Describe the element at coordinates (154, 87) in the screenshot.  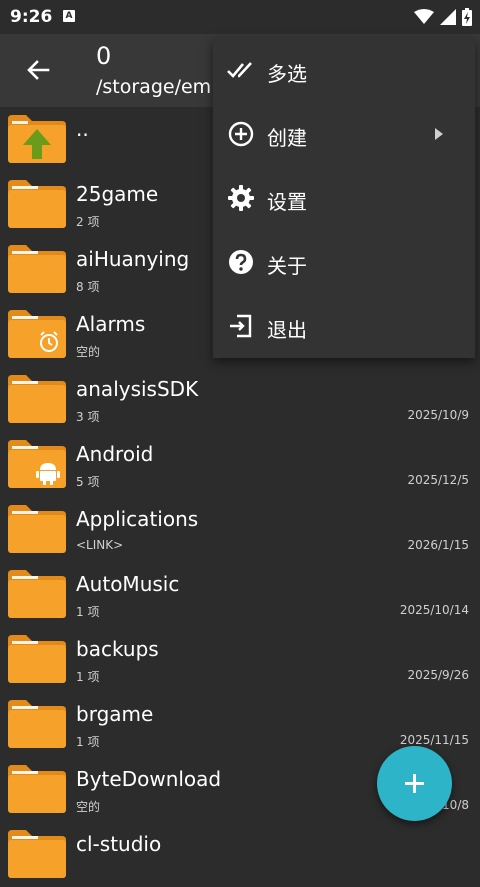
I see `current-path: /storage/em` at that location.